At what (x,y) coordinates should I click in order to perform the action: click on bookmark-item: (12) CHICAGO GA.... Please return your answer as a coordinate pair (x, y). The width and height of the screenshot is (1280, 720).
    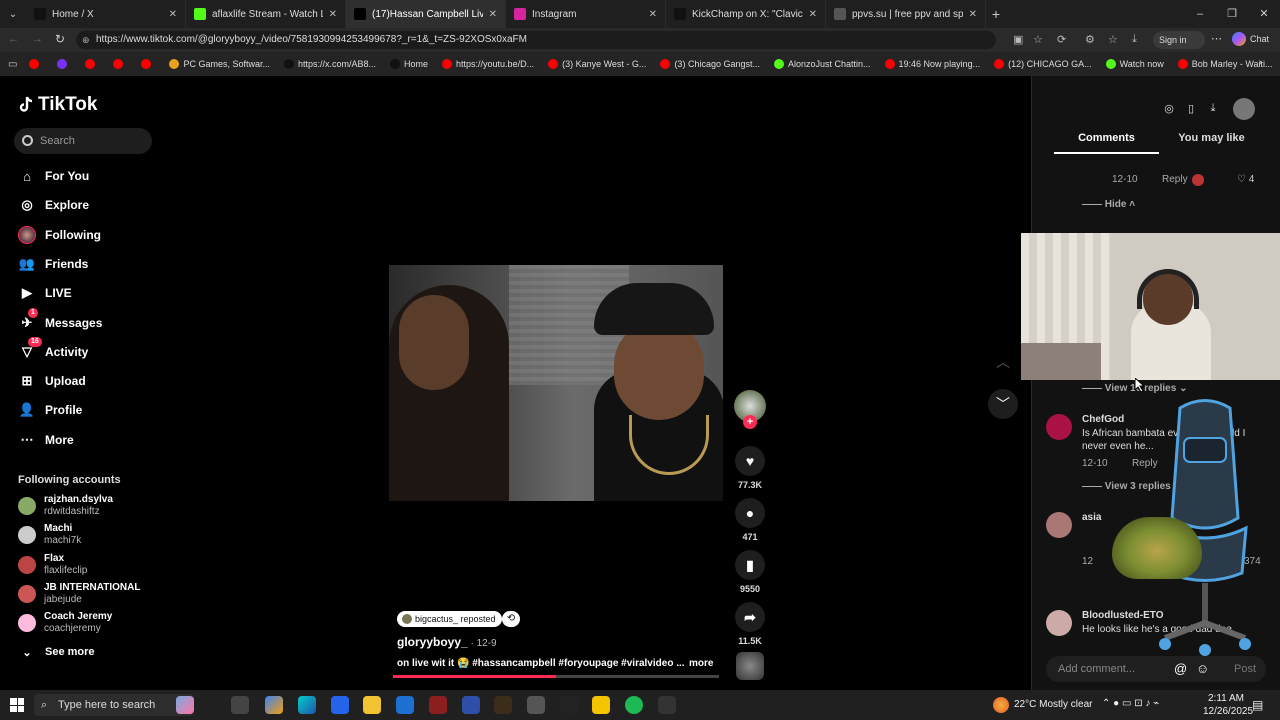
    Looking at the image, I should click on (1043, 64).